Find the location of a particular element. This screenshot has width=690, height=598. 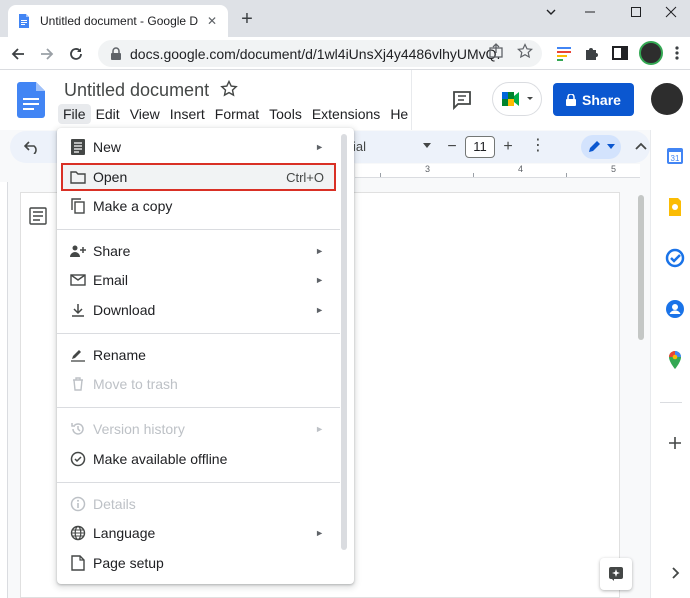

menu-edit: Edit is located at coordinates (108, 114).